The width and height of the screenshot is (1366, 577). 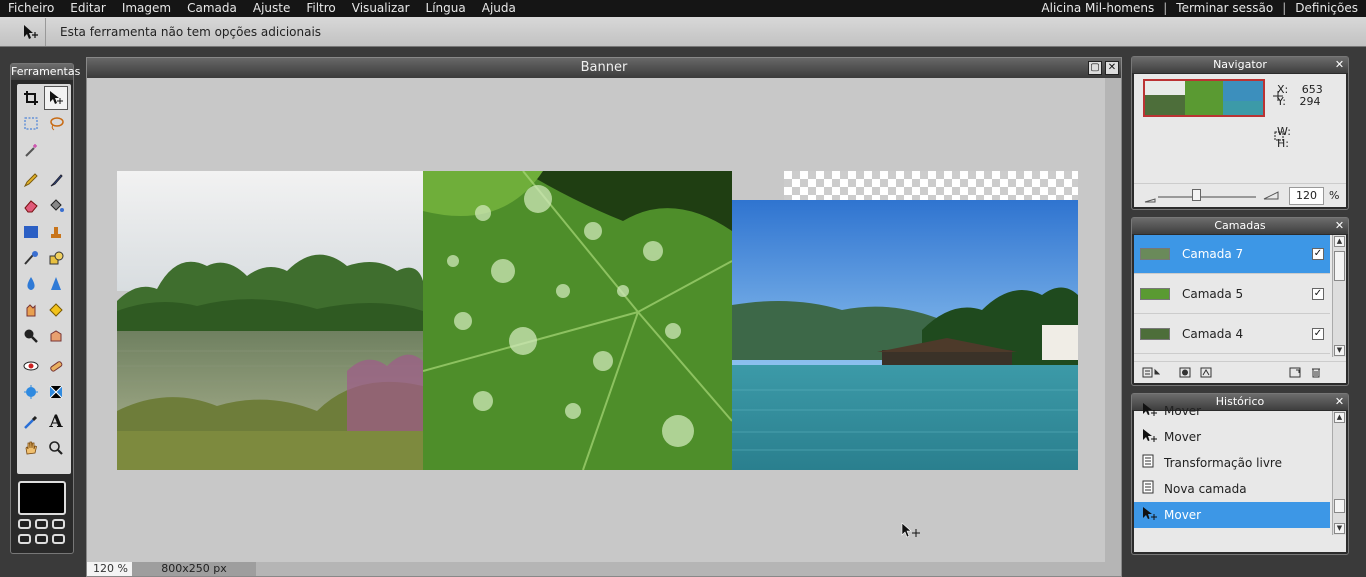 What do you see at coordinates (56, 366) in the screenshot?
I see `spot-heal-icon` at bounding box center [56, 366].